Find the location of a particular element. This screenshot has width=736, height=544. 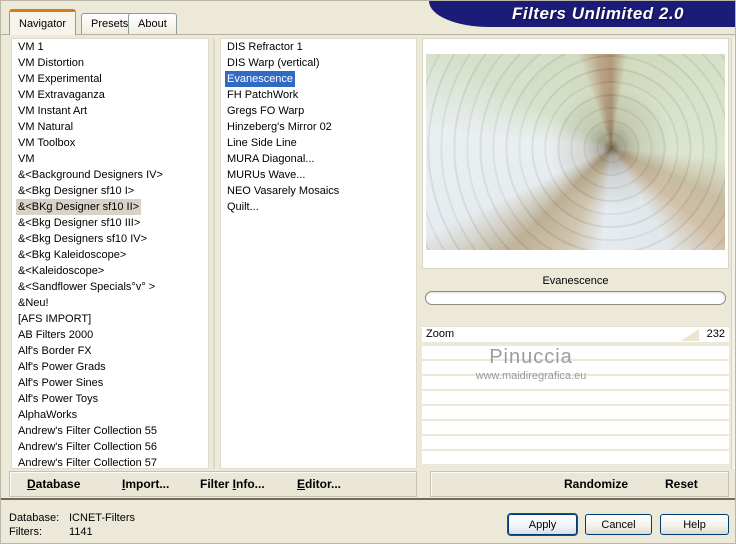

category-item: &<BKg Designer sf10 II> is located at coordinates (110, 207).